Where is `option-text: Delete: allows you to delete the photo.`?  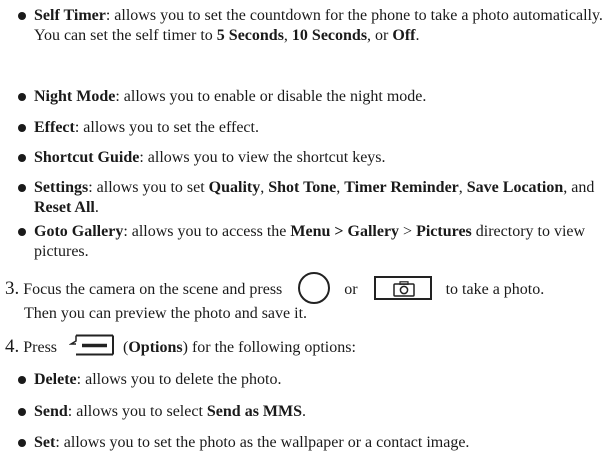
option-text: Delete: allows you to delete the photo. is located at coordinates (158, 379).